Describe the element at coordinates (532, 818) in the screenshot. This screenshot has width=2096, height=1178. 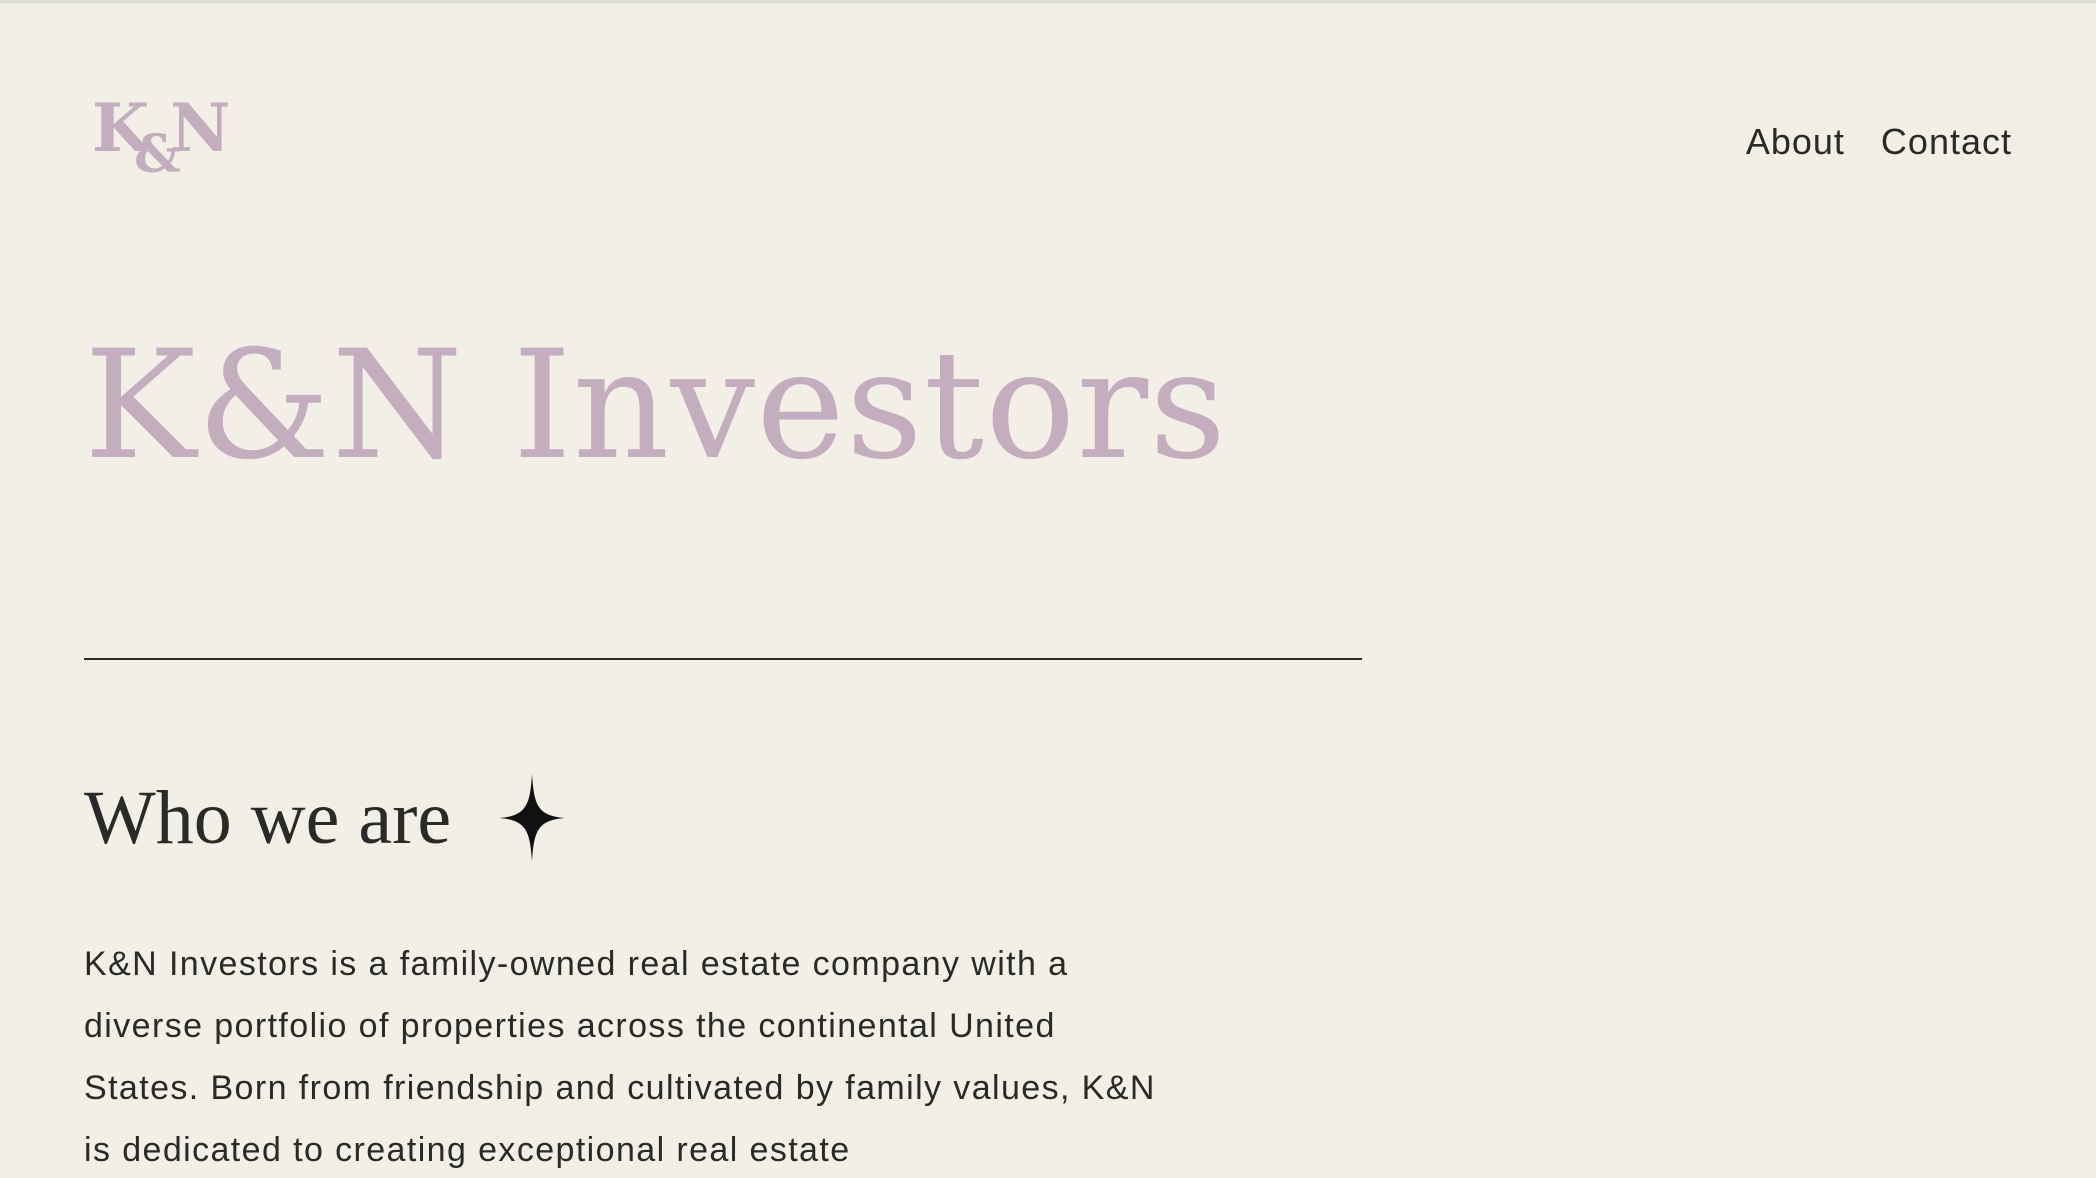
I see `sparkle-icon` at that location.